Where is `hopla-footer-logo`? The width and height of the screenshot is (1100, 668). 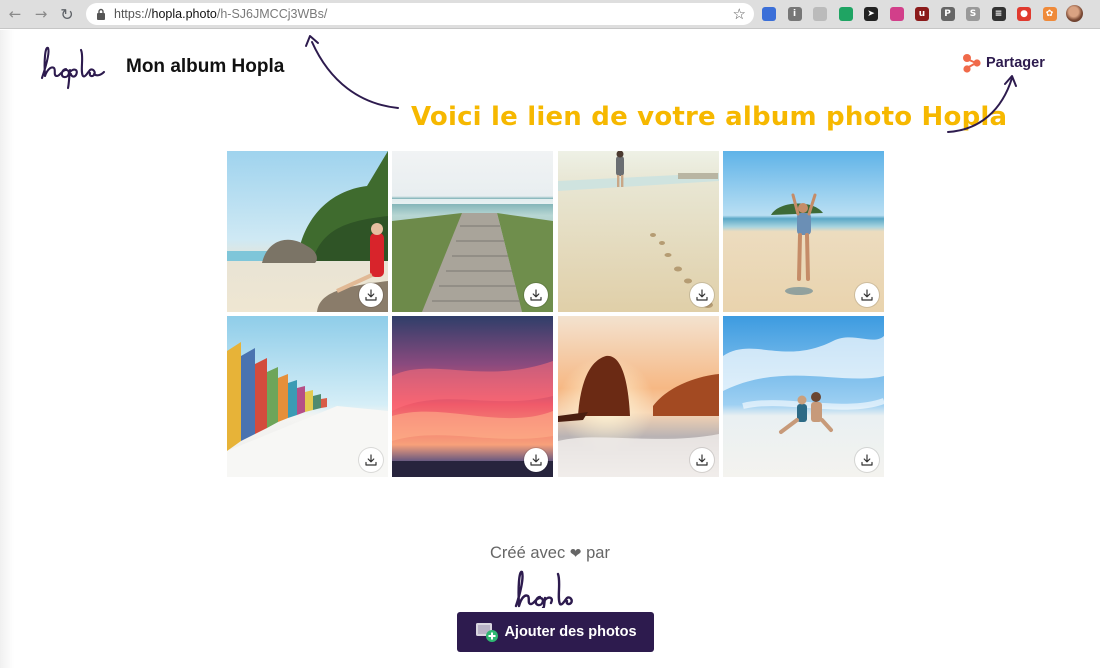
hopla-footer-logo is located at coordinates (551, 588).